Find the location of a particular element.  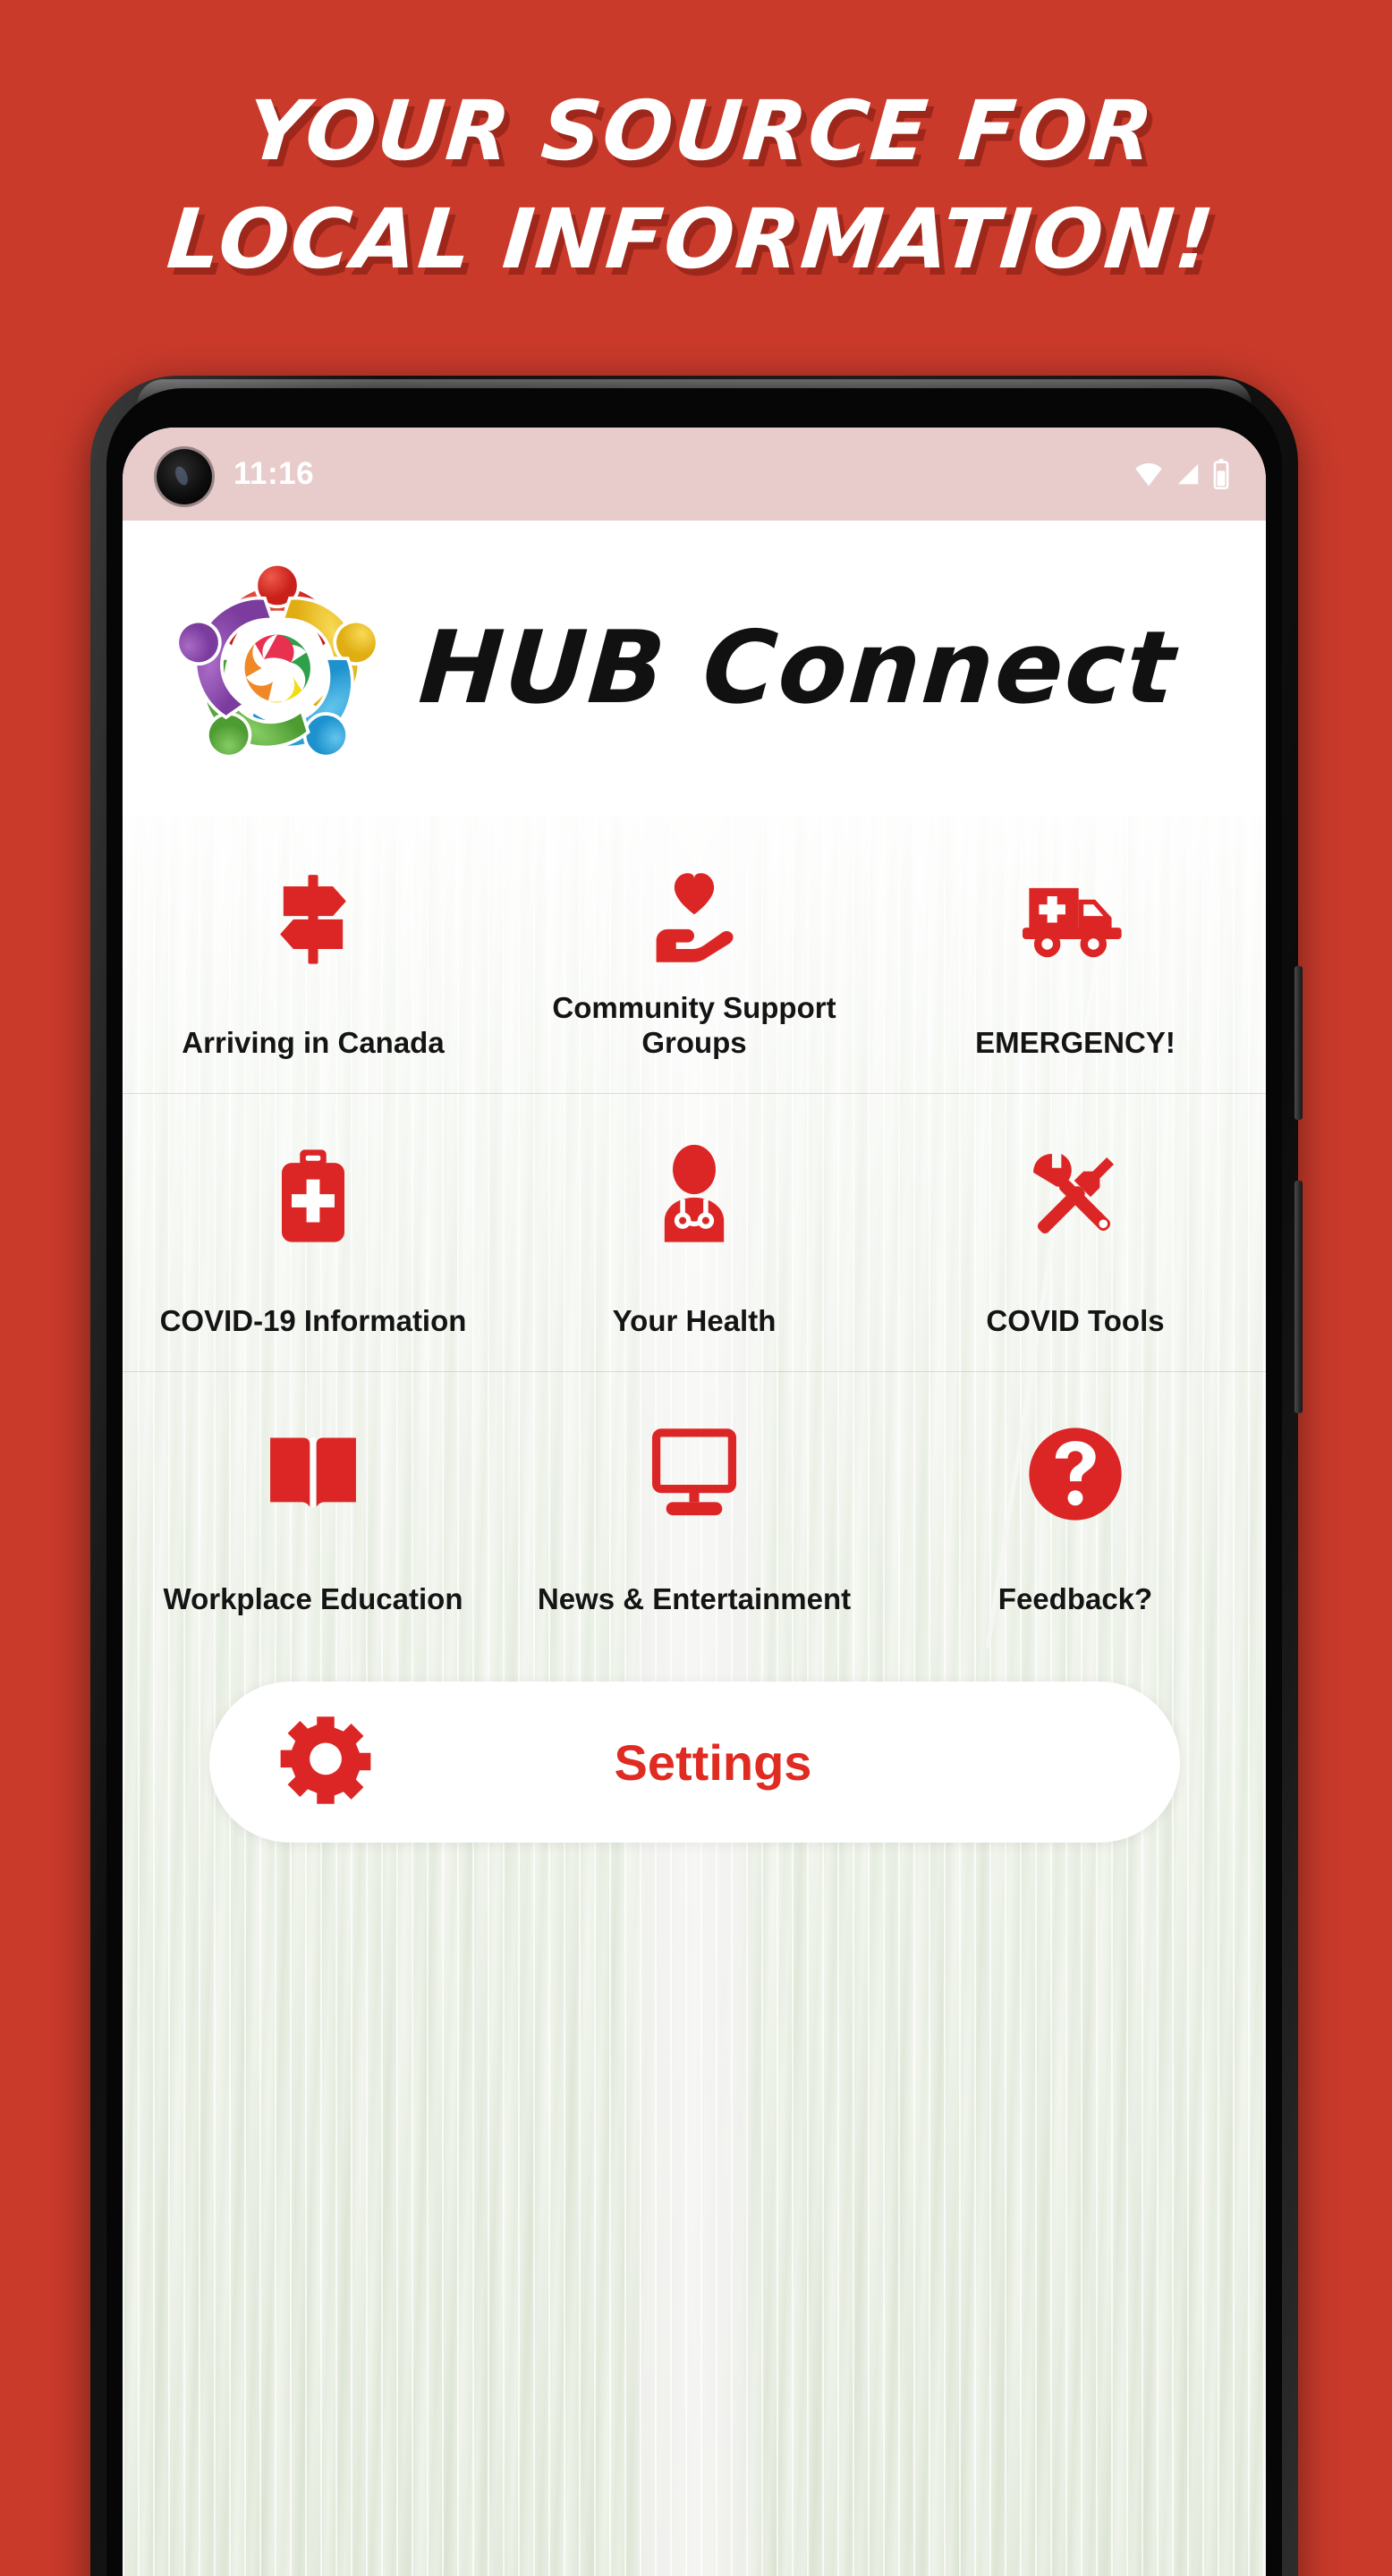

open-book-icon is located at coordinates (313, 1474).